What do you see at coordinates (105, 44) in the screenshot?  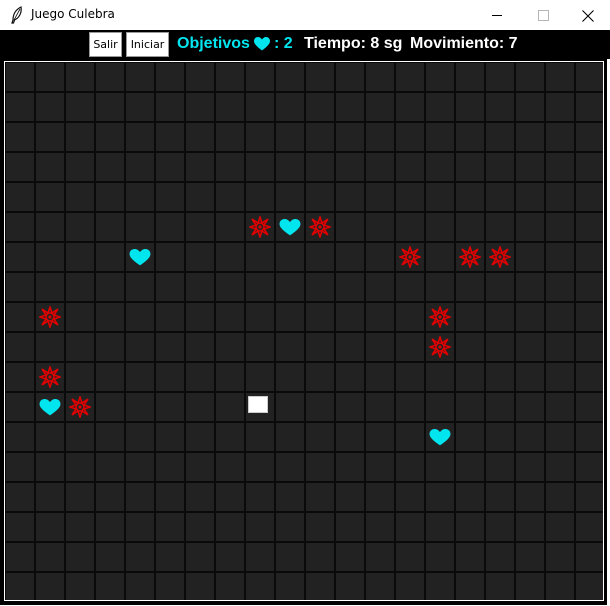 I see `exit-button: Salir` at bounding box center [105, 44].